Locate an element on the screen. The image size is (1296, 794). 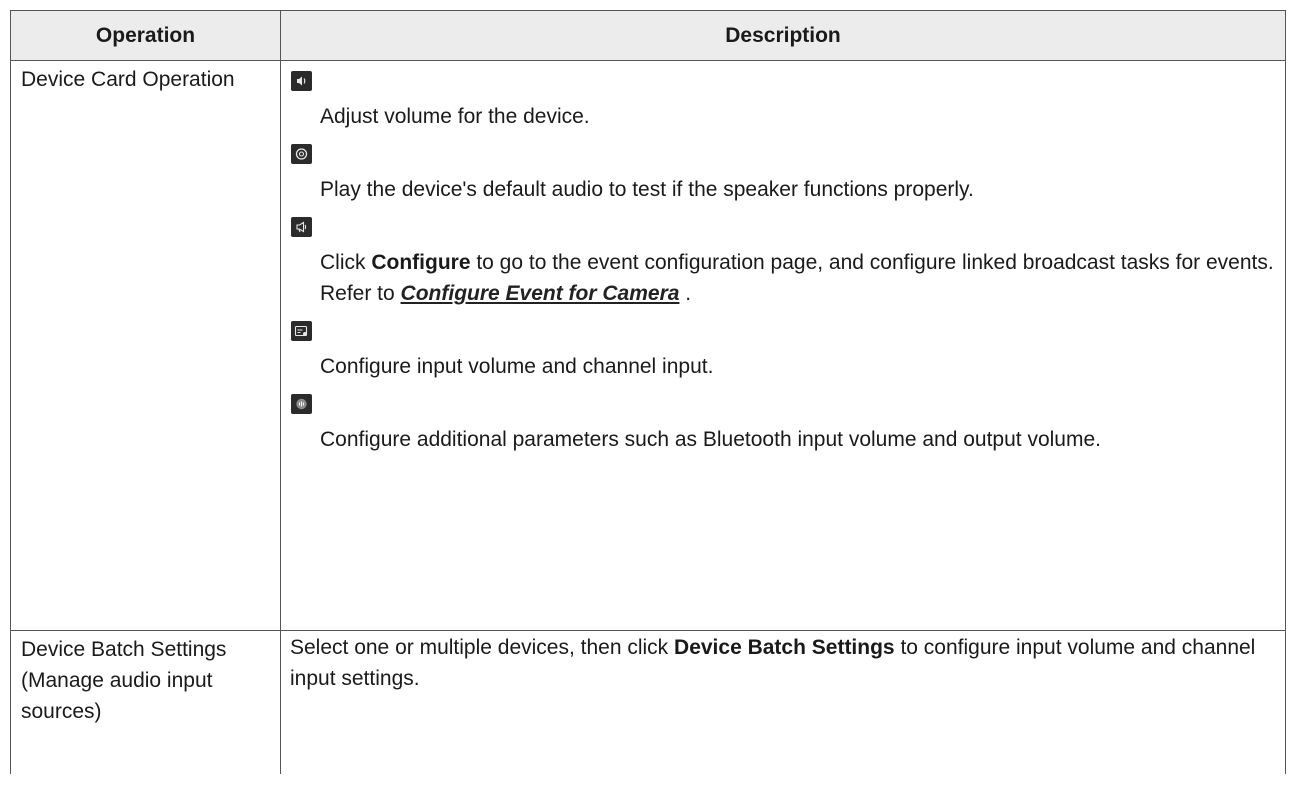
description-column-header: Description is located at coordinates (783, 35).